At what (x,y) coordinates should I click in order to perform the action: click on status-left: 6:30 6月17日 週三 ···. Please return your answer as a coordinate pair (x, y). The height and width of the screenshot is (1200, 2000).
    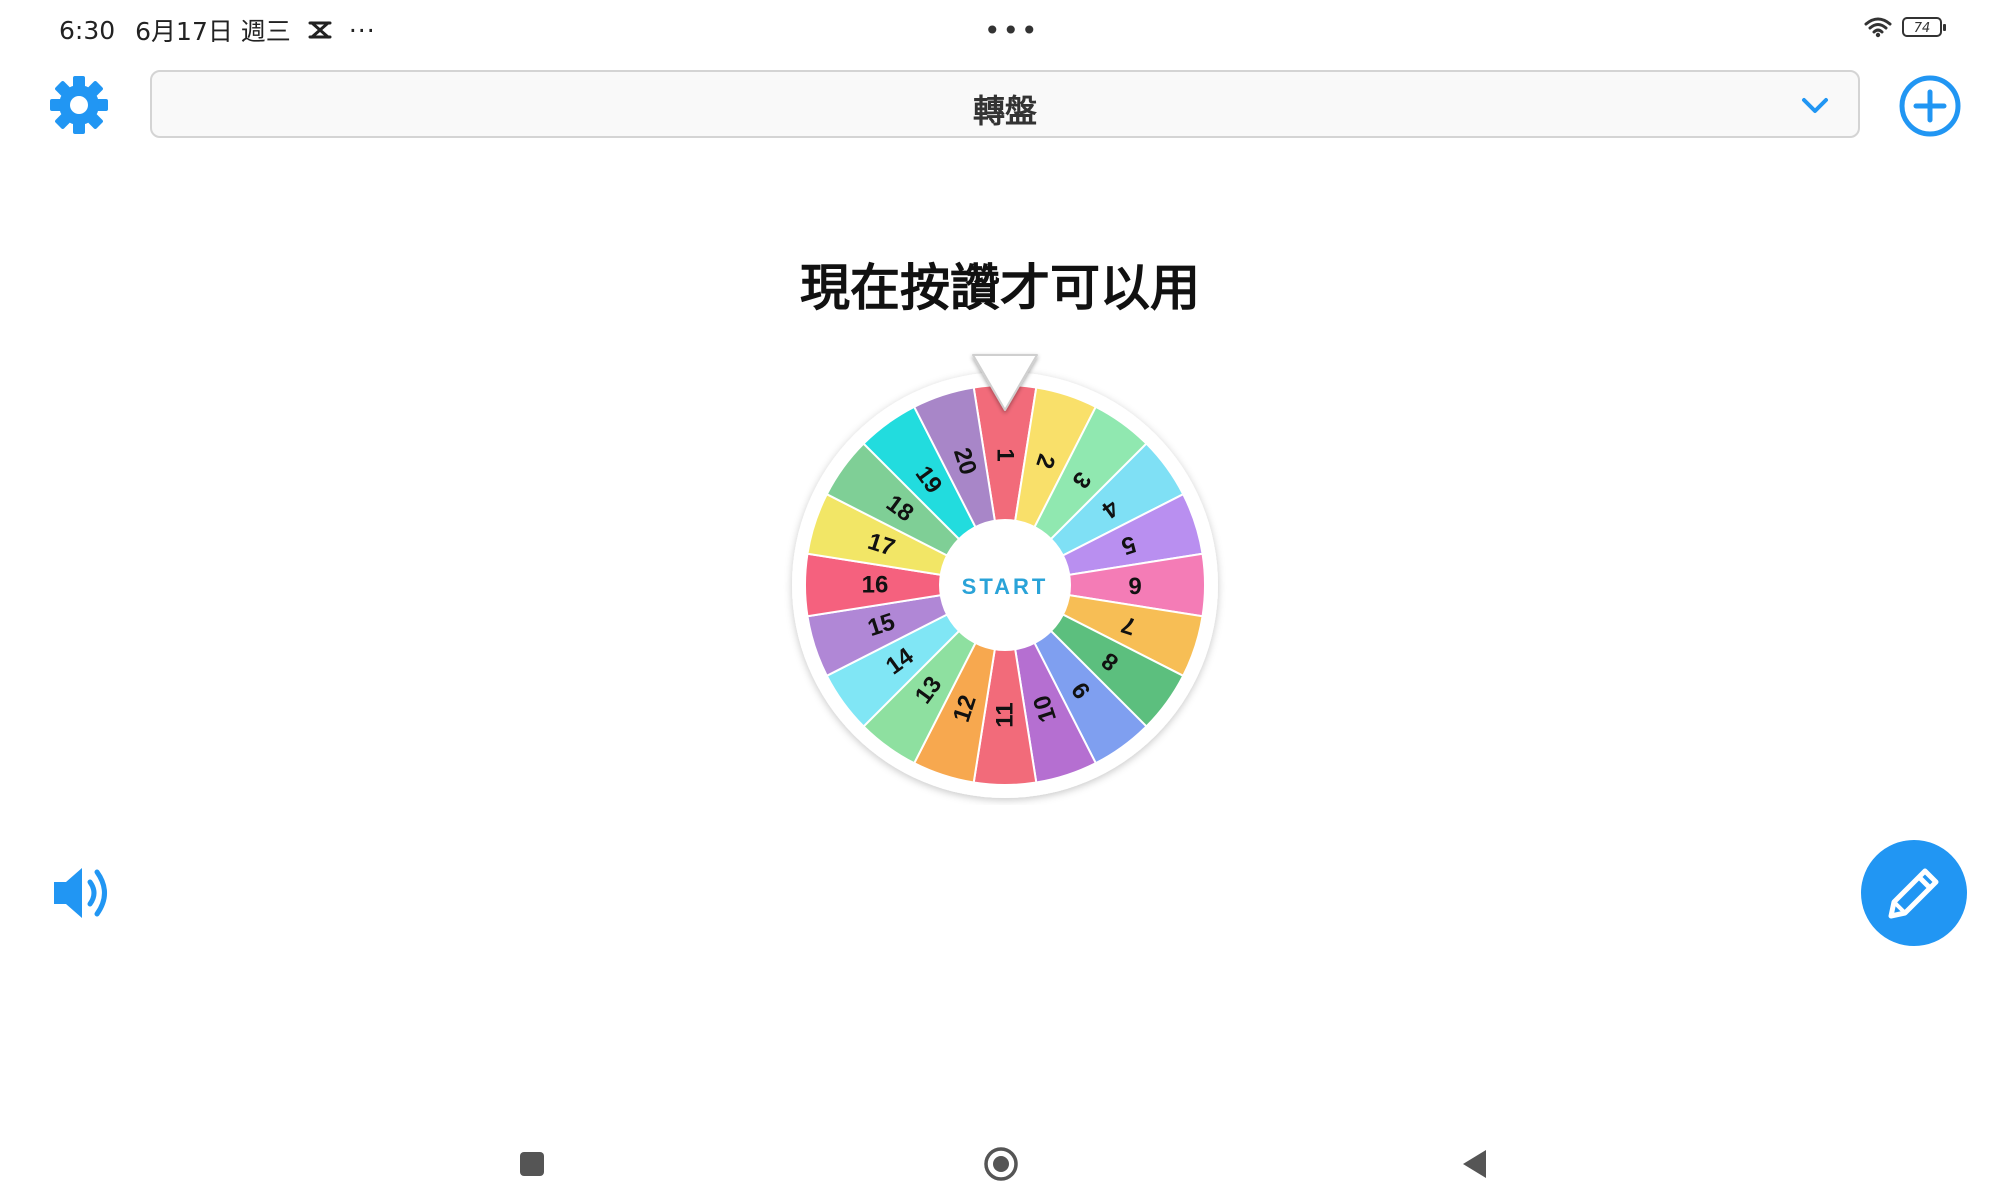
    Looking at the image, I should click on (217, 30).